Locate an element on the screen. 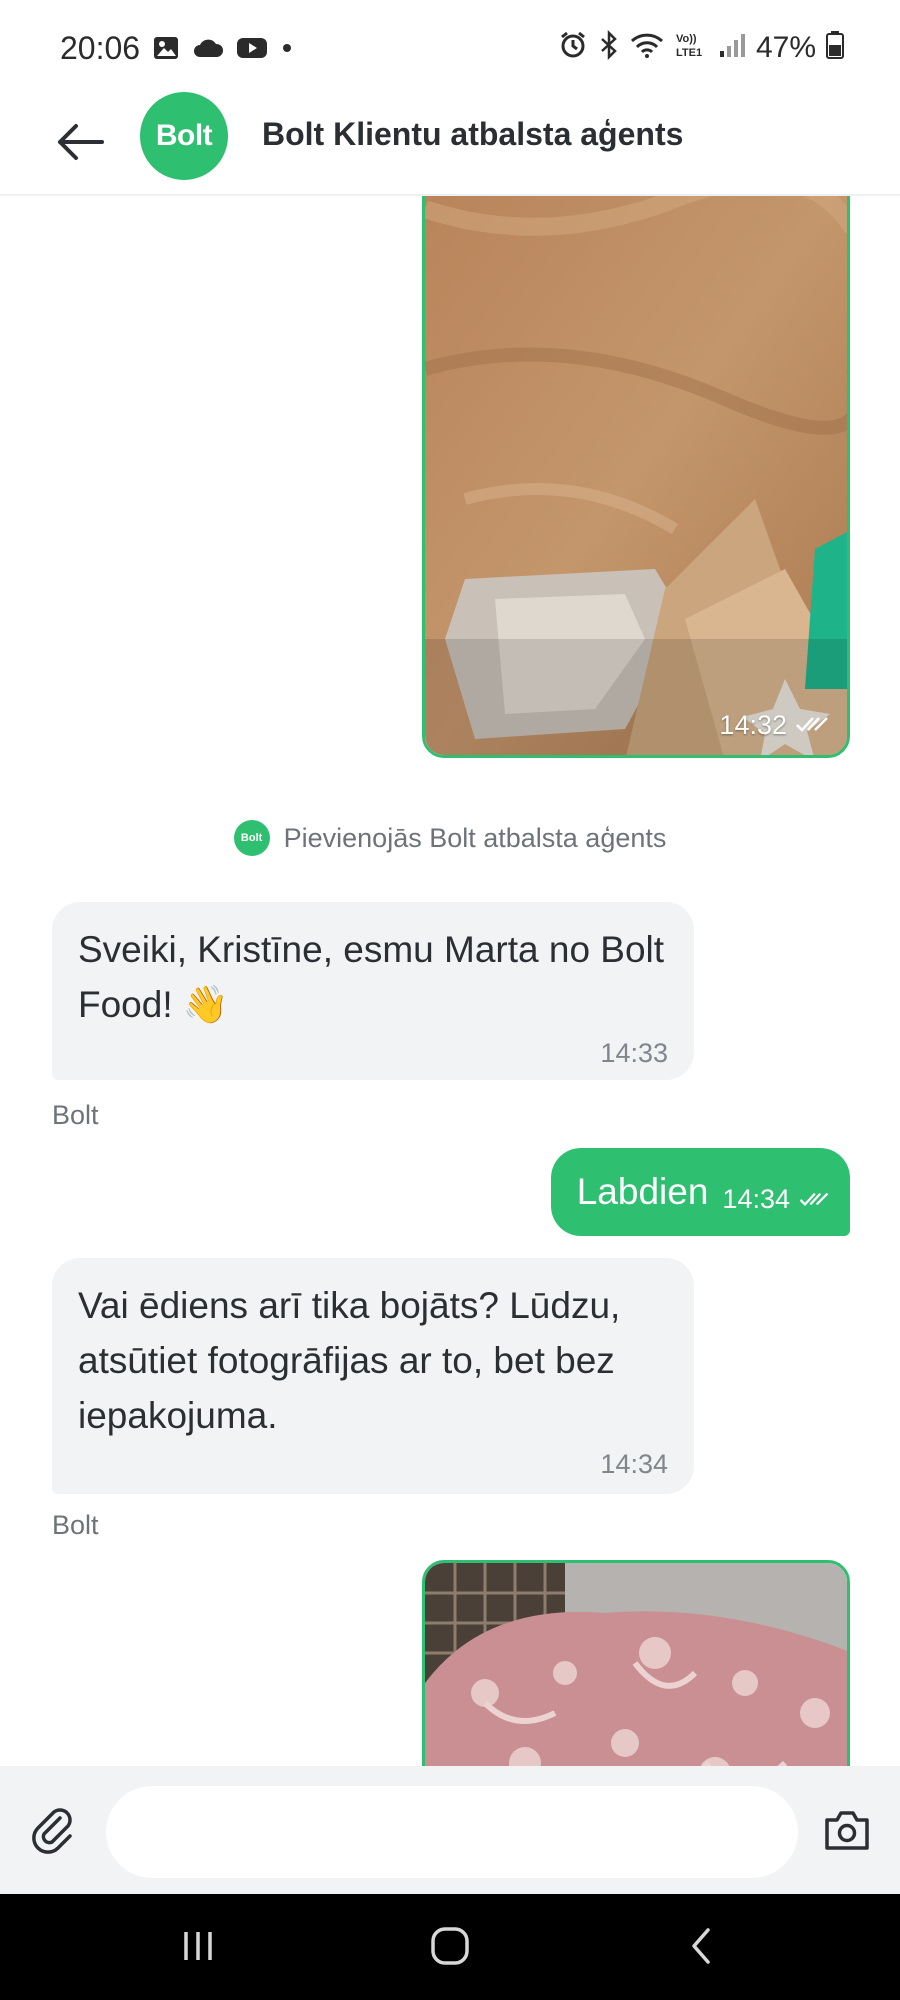 The height and width of the screenshot is (2000, 900). chat-header: Bolt Bolt Klientu atbalsta aģents is located at coordinates (450, 144).